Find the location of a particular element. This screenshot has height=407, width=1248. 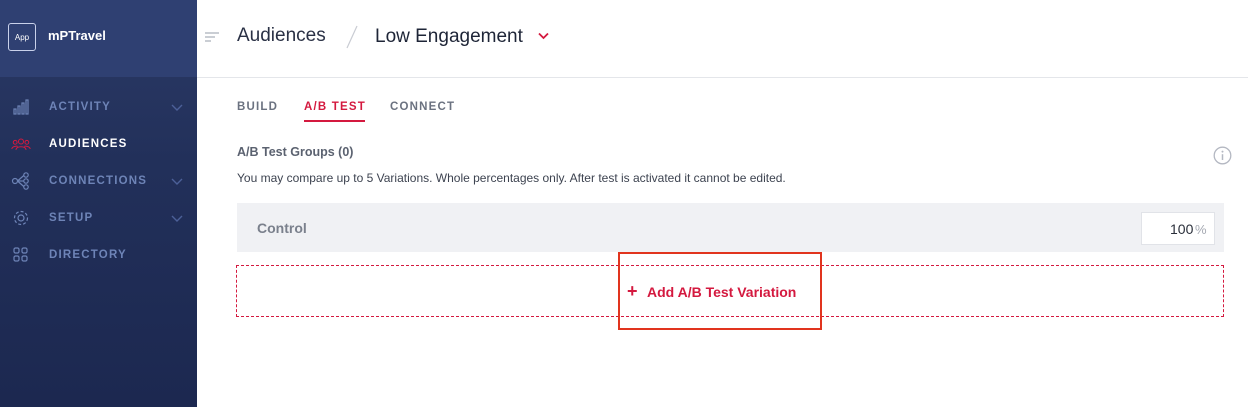

audience-name-dropdown: Low Engagement is located at coordinates (449, 37).